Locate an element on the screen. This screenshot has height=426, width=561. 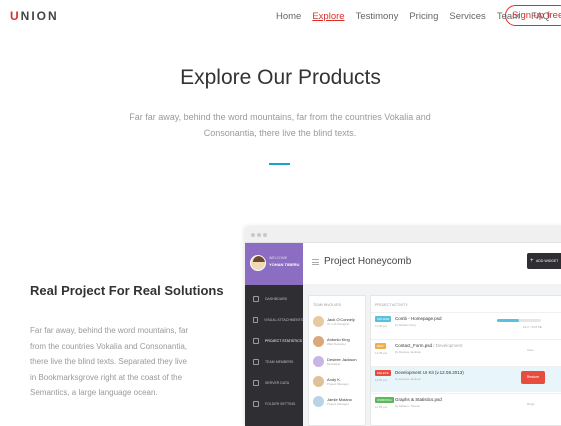
sidebar-item-label: TEAM MEMBERS is located at coordinates (279, 362).